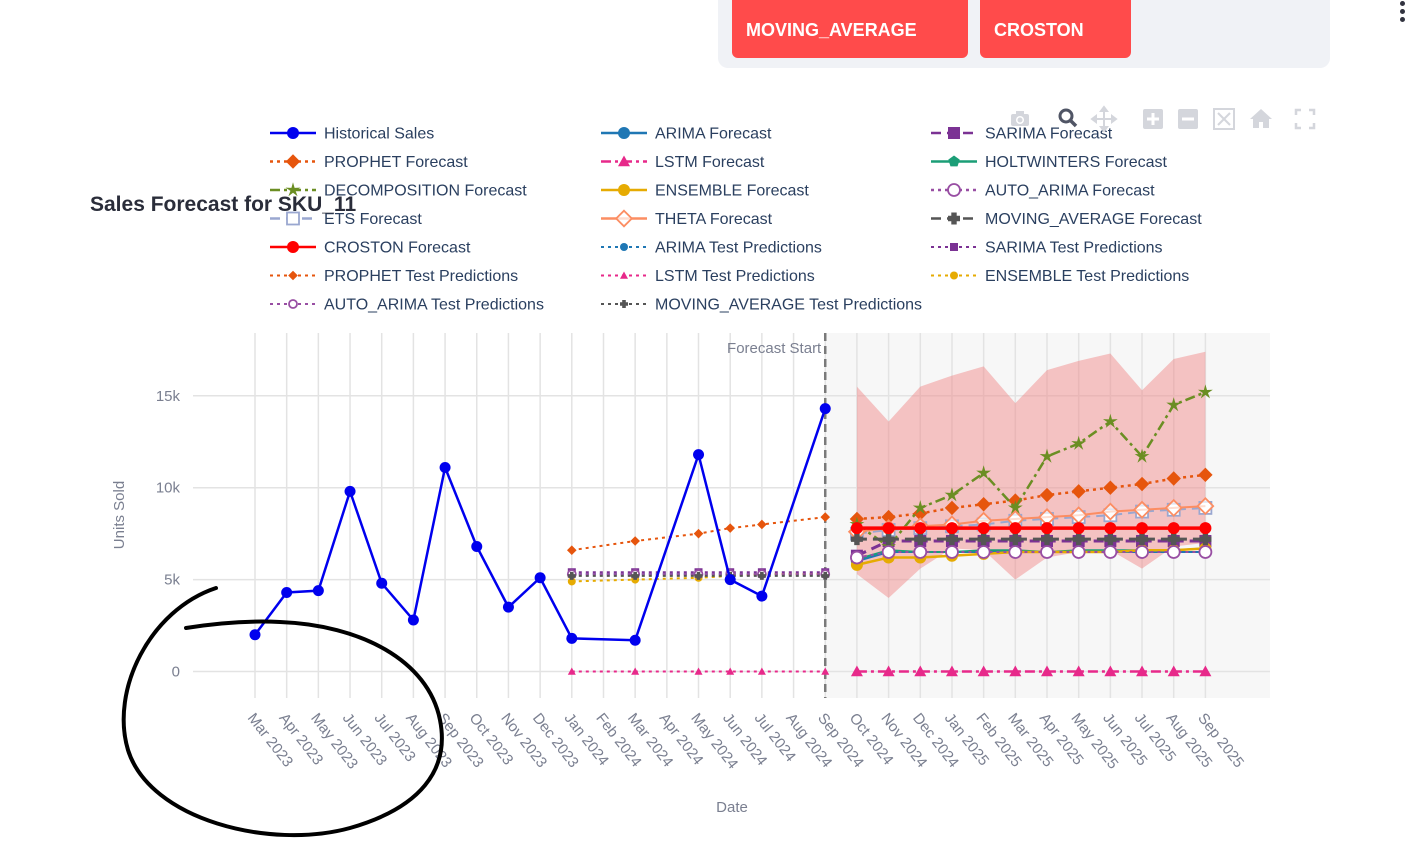  I want to click on legend-item-ensemble-forecast: ENSEMBLE Forecast, so click(705, 191).